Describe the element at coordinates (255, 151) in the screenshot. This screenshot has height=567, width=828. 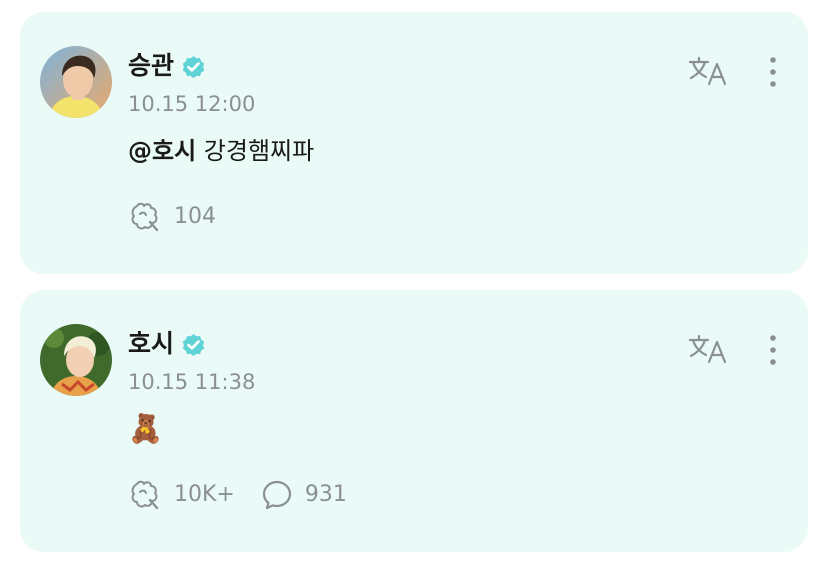
I see `post-text: 강경햄찌파` at that location.